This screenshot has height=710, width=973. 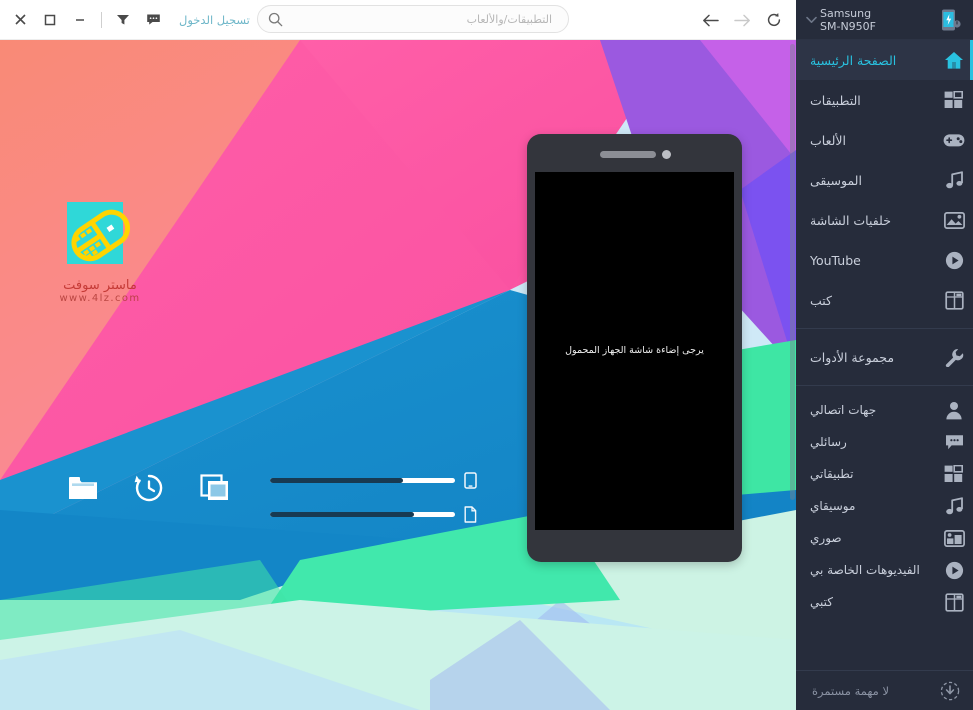 I want to click on file-transfer-bar, so click(x=362, y=514).